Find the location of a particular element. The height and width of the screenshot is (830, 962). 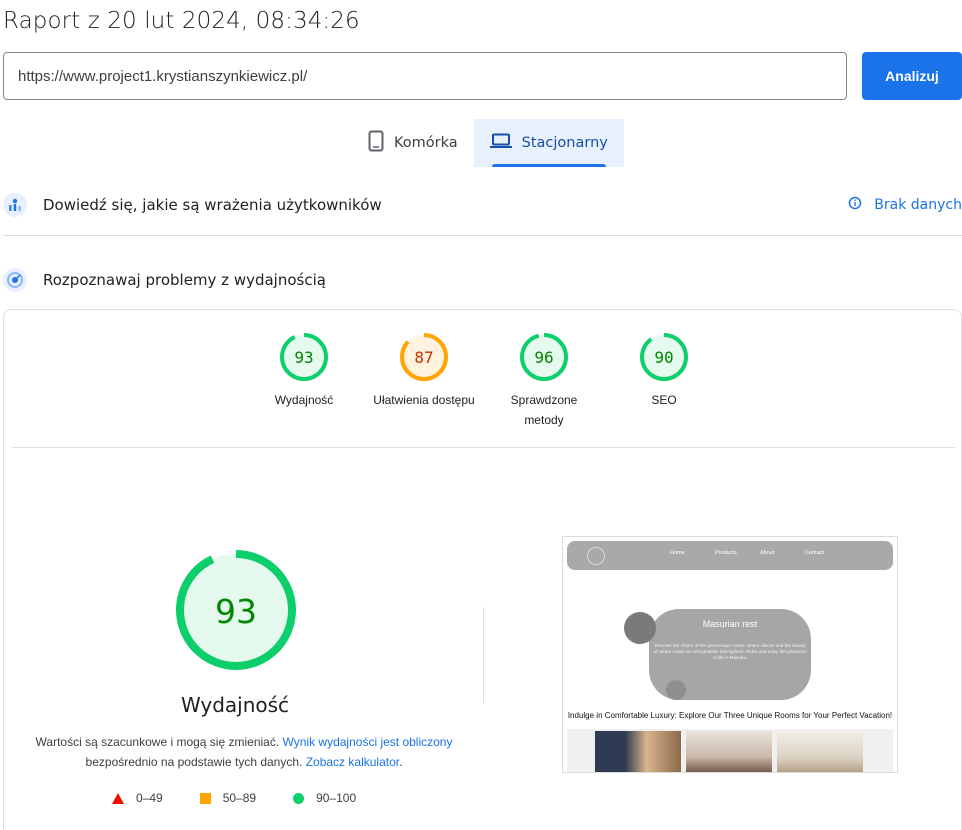

performance-big-gauge: 93 is located at coordinates (236, 610).